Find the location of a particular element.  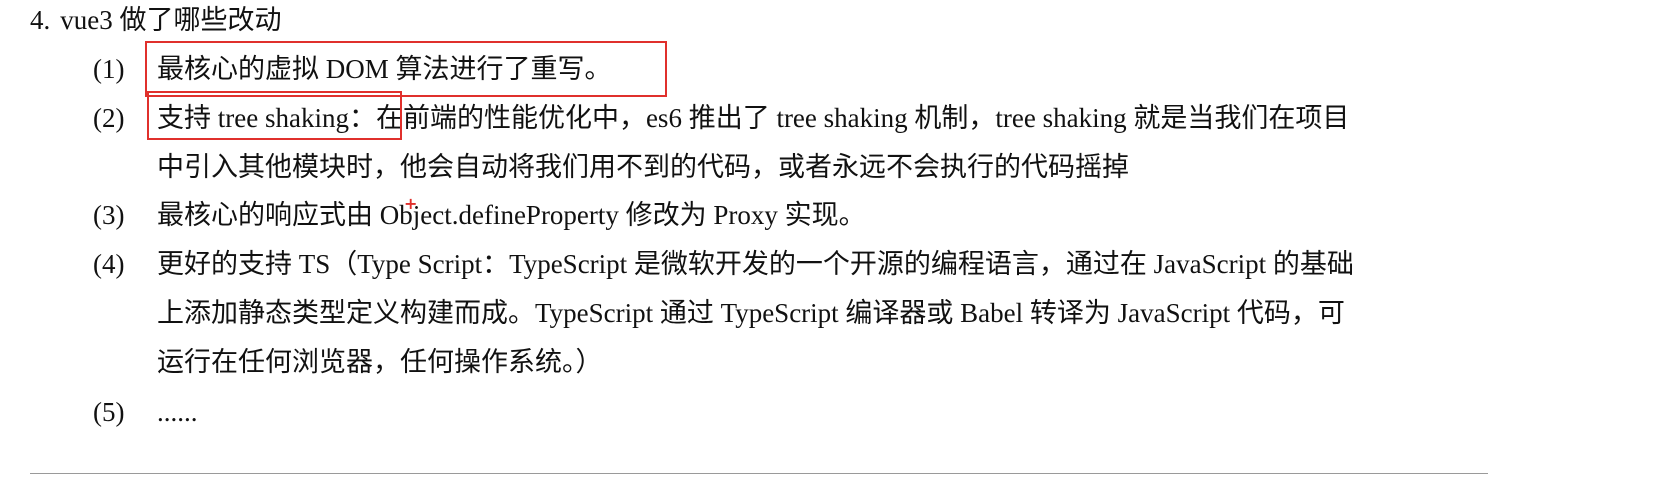

list-marker: (4) is located at coordinates (109, 264).